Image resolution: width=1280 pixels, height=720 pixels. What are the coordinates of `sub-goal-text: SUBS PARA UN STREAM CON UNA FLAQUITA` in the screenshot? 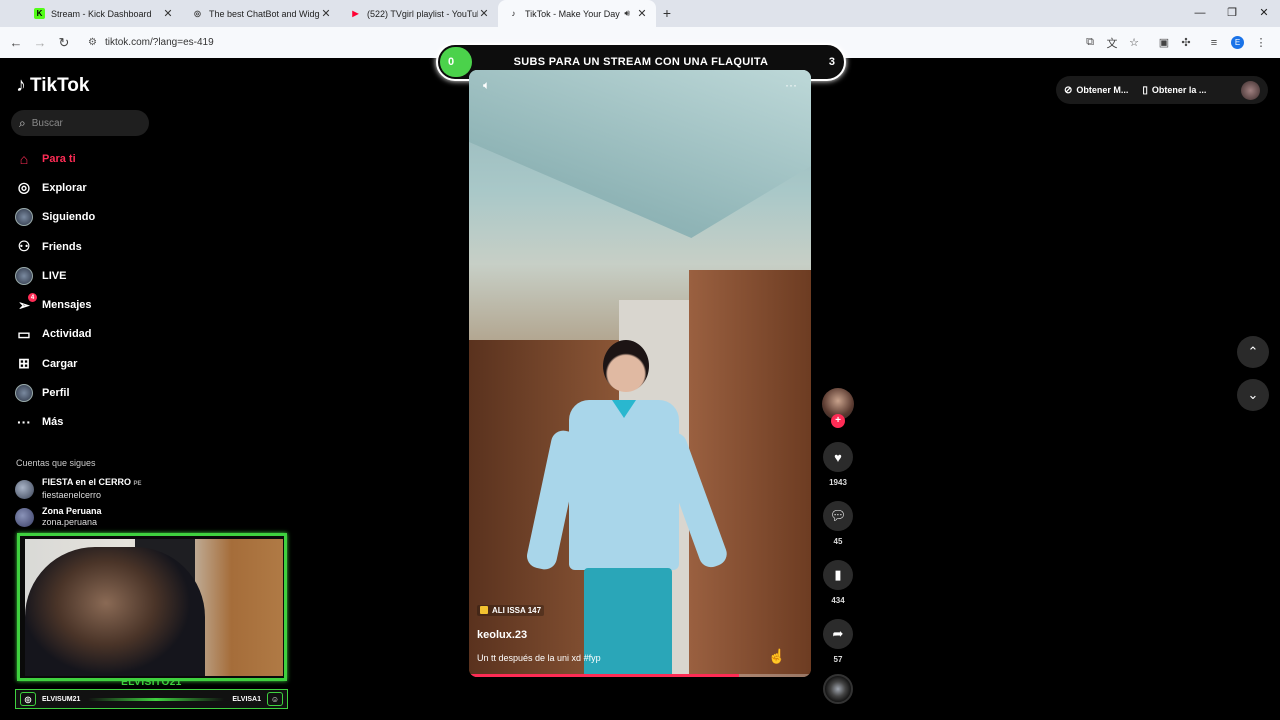 It's located at (641, 62).